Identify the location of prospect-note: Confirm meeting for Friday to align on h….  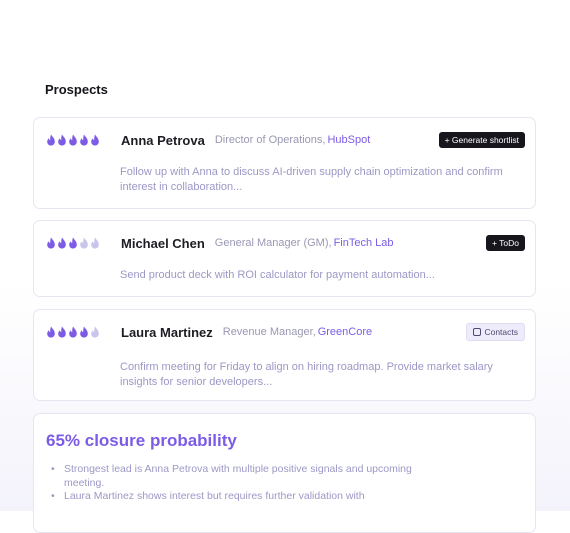
(306, 374).